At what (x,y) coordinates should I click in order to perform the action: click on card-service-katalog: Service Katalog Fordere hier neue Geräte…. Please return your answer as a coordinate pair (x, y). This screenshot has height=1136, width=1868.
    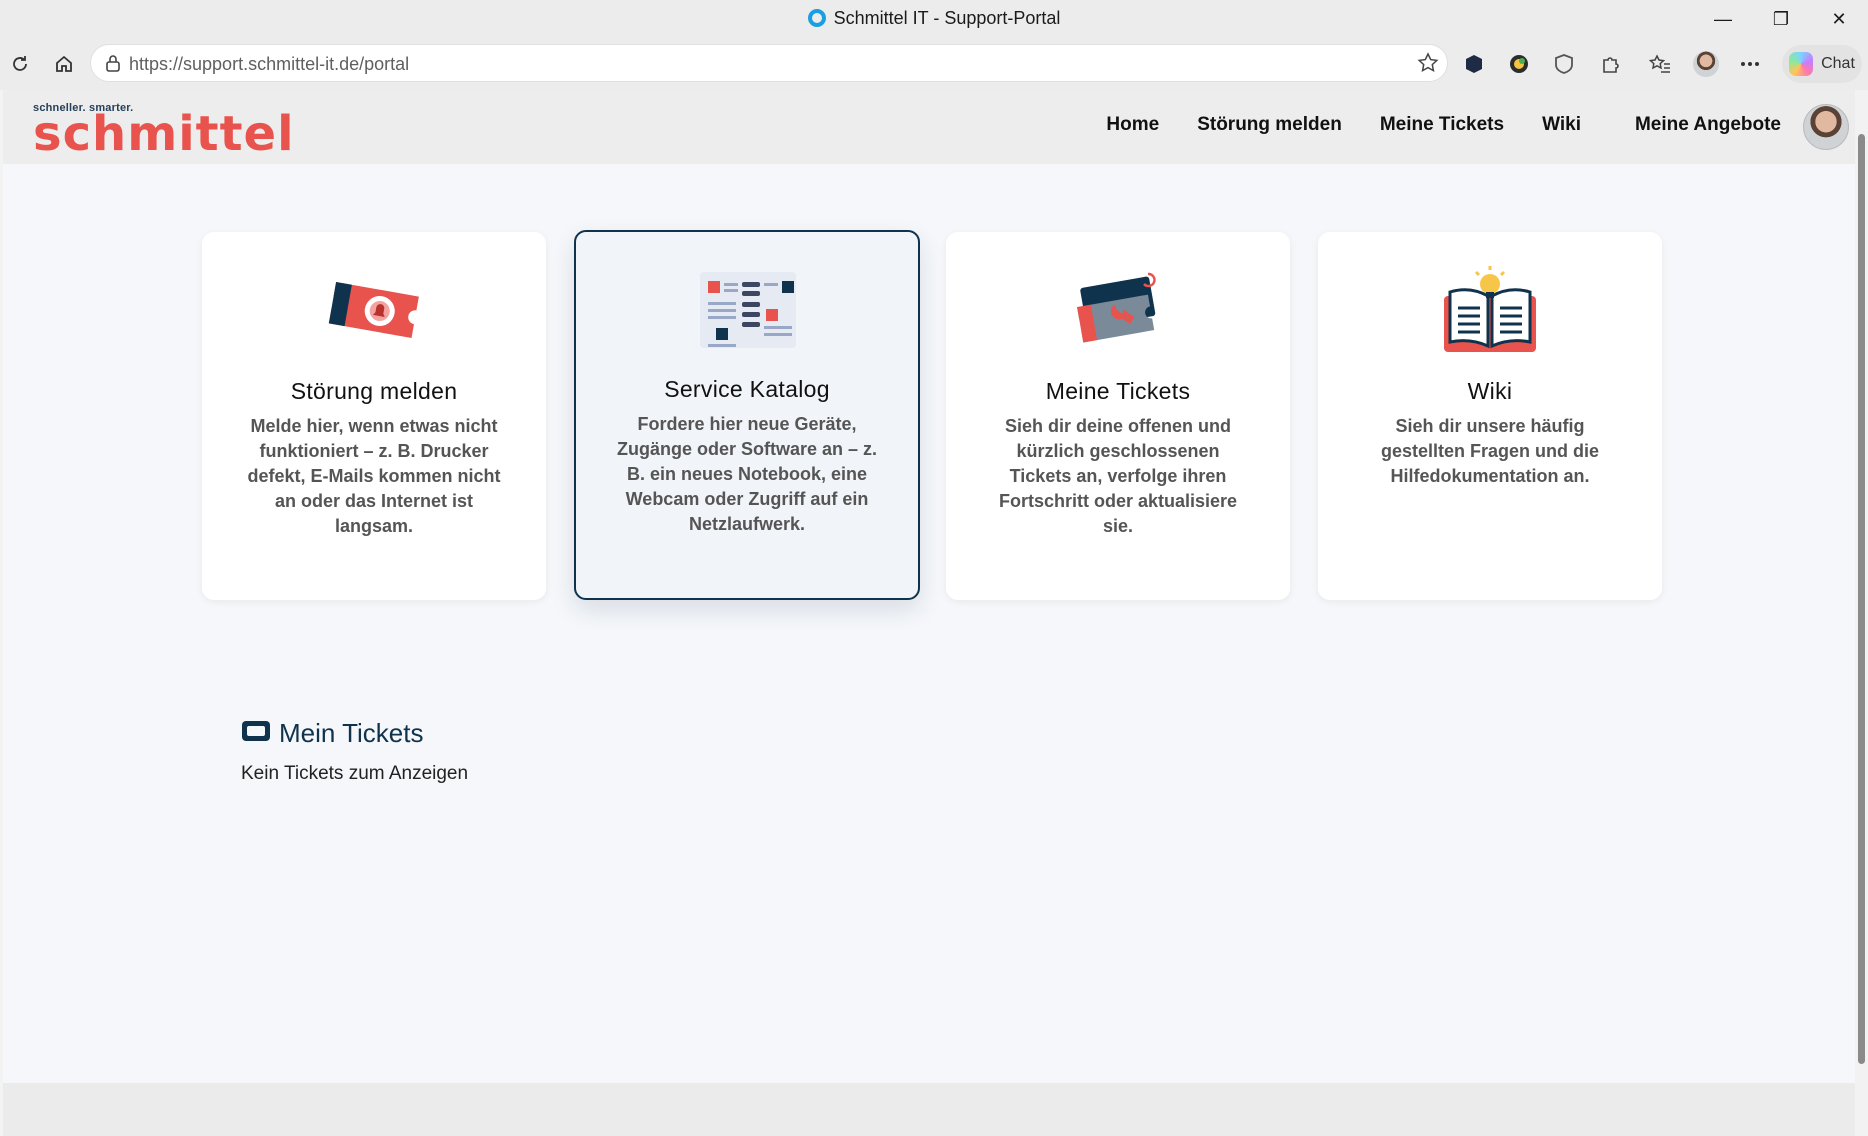
    Looking at the image, I should click on (747, 415).